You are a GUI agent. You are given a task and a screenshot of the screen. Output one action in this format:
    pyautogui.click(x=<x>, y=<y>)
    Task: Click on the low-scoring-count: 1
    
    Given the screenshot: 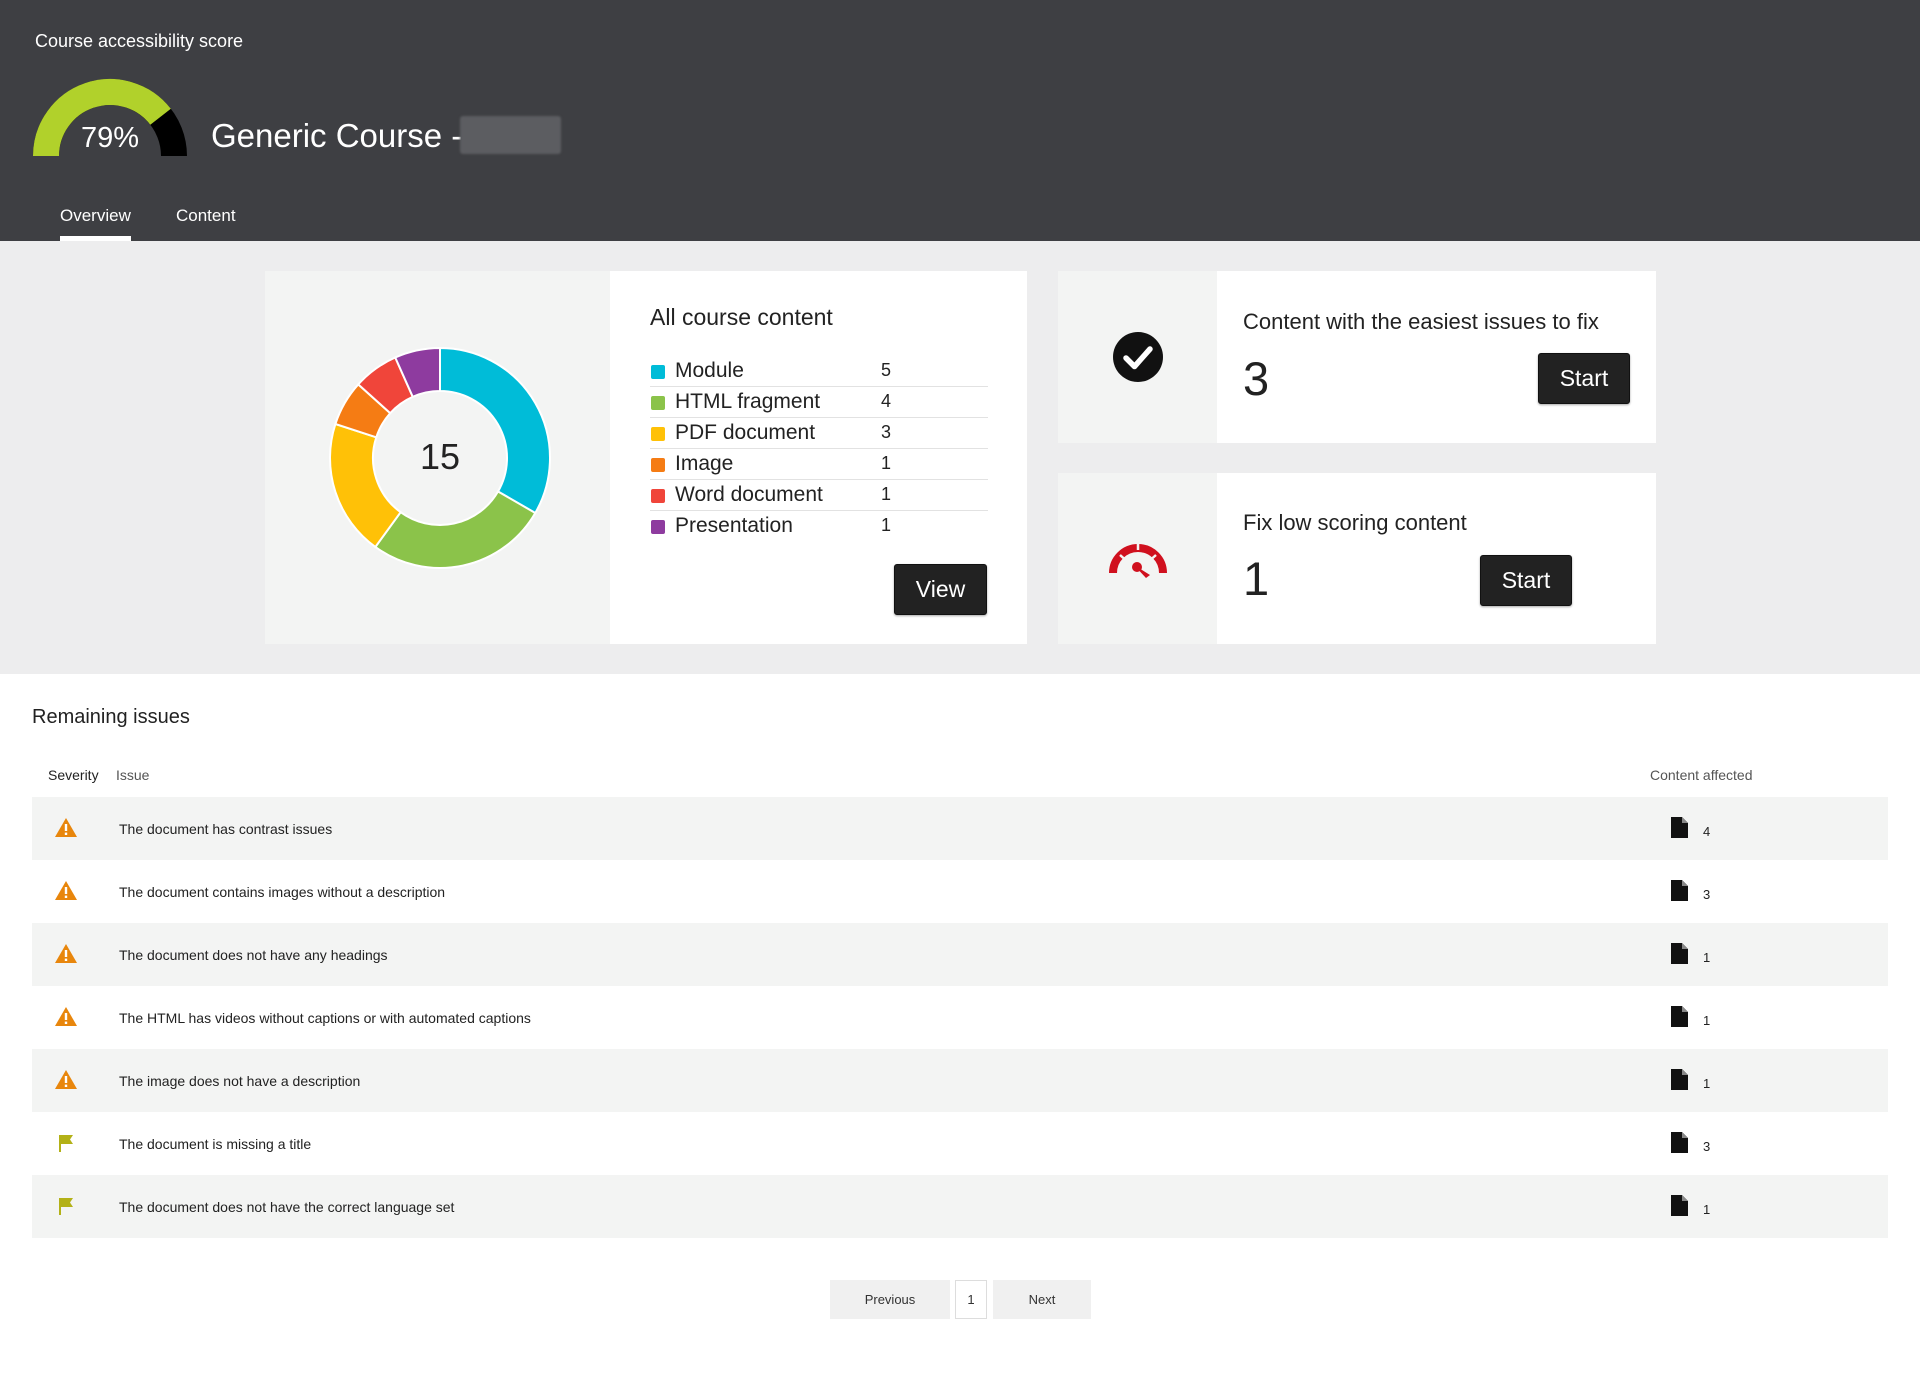 What is the action you would take?
    pyautogui.click(x=1256, y=578)
    